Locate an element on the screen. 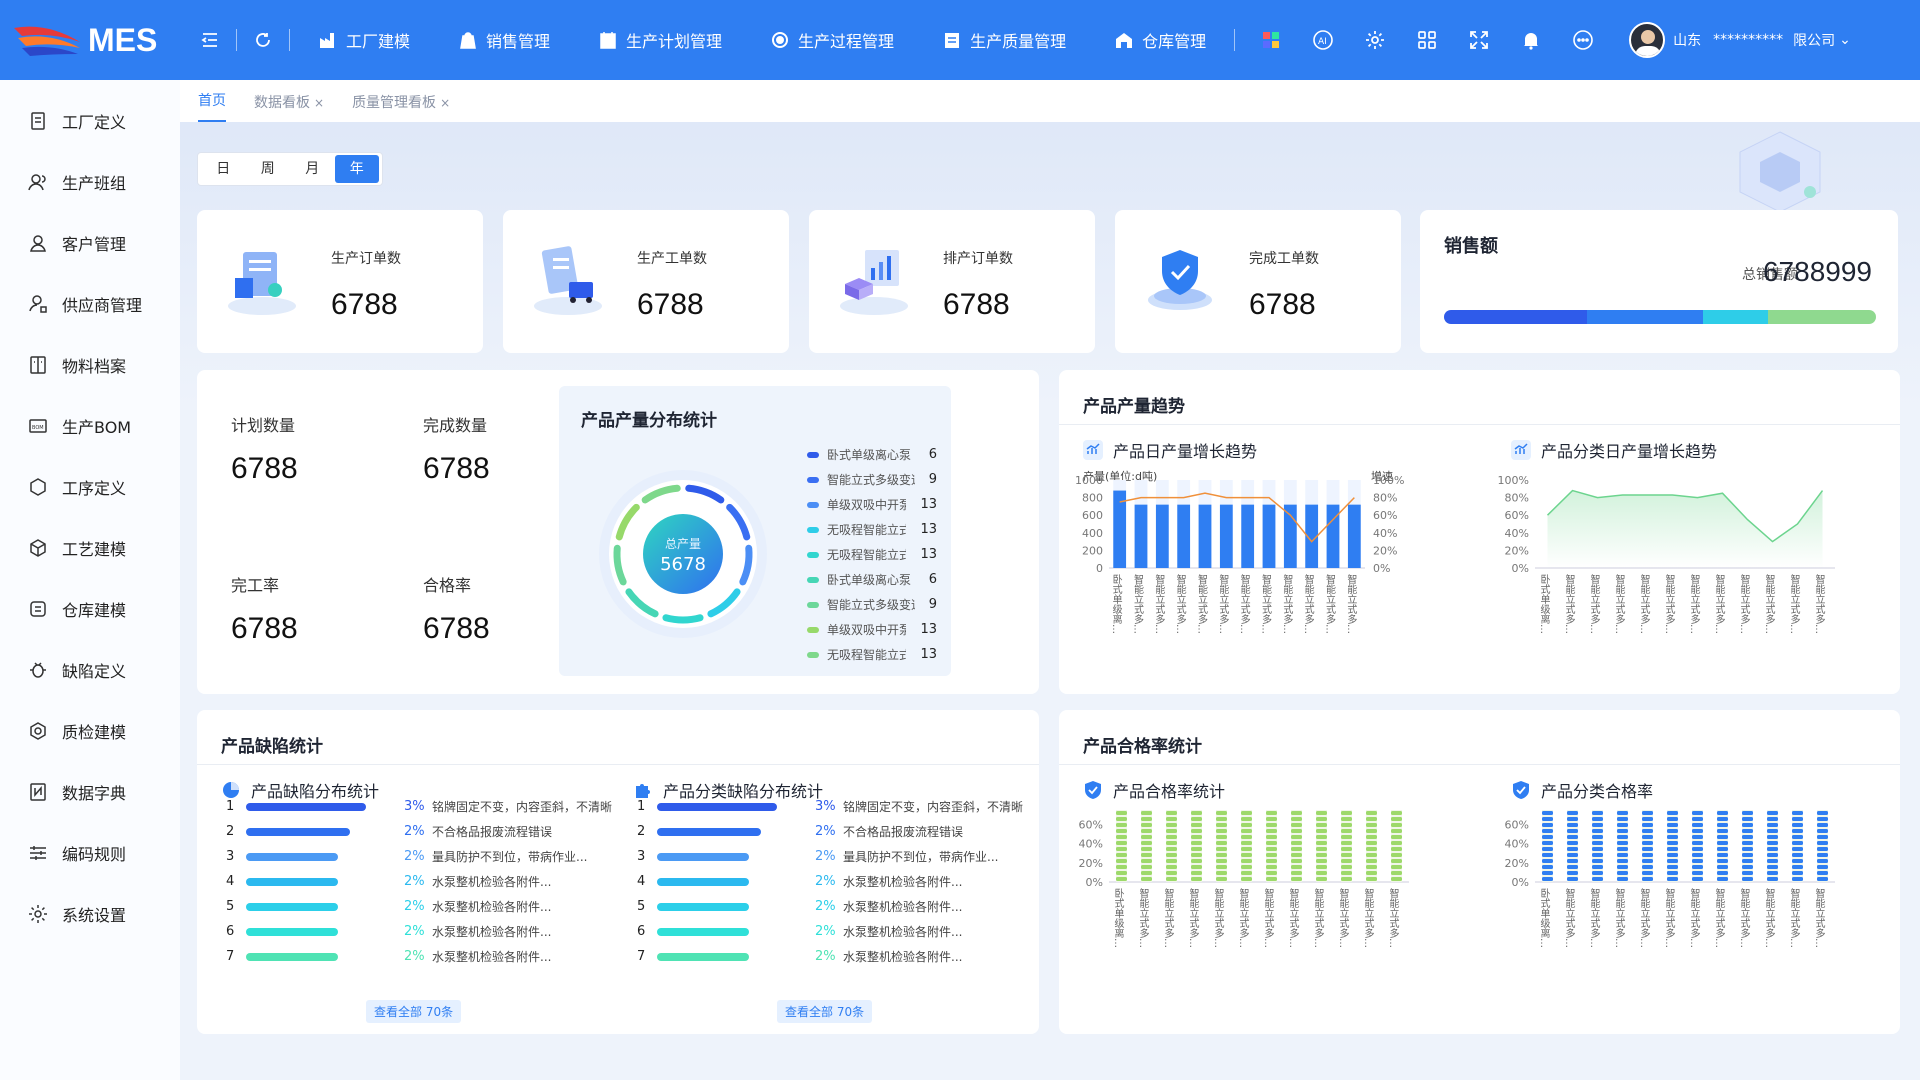  nav-production-quality: 生产质量管理 is located at coordinates (1004, 40).